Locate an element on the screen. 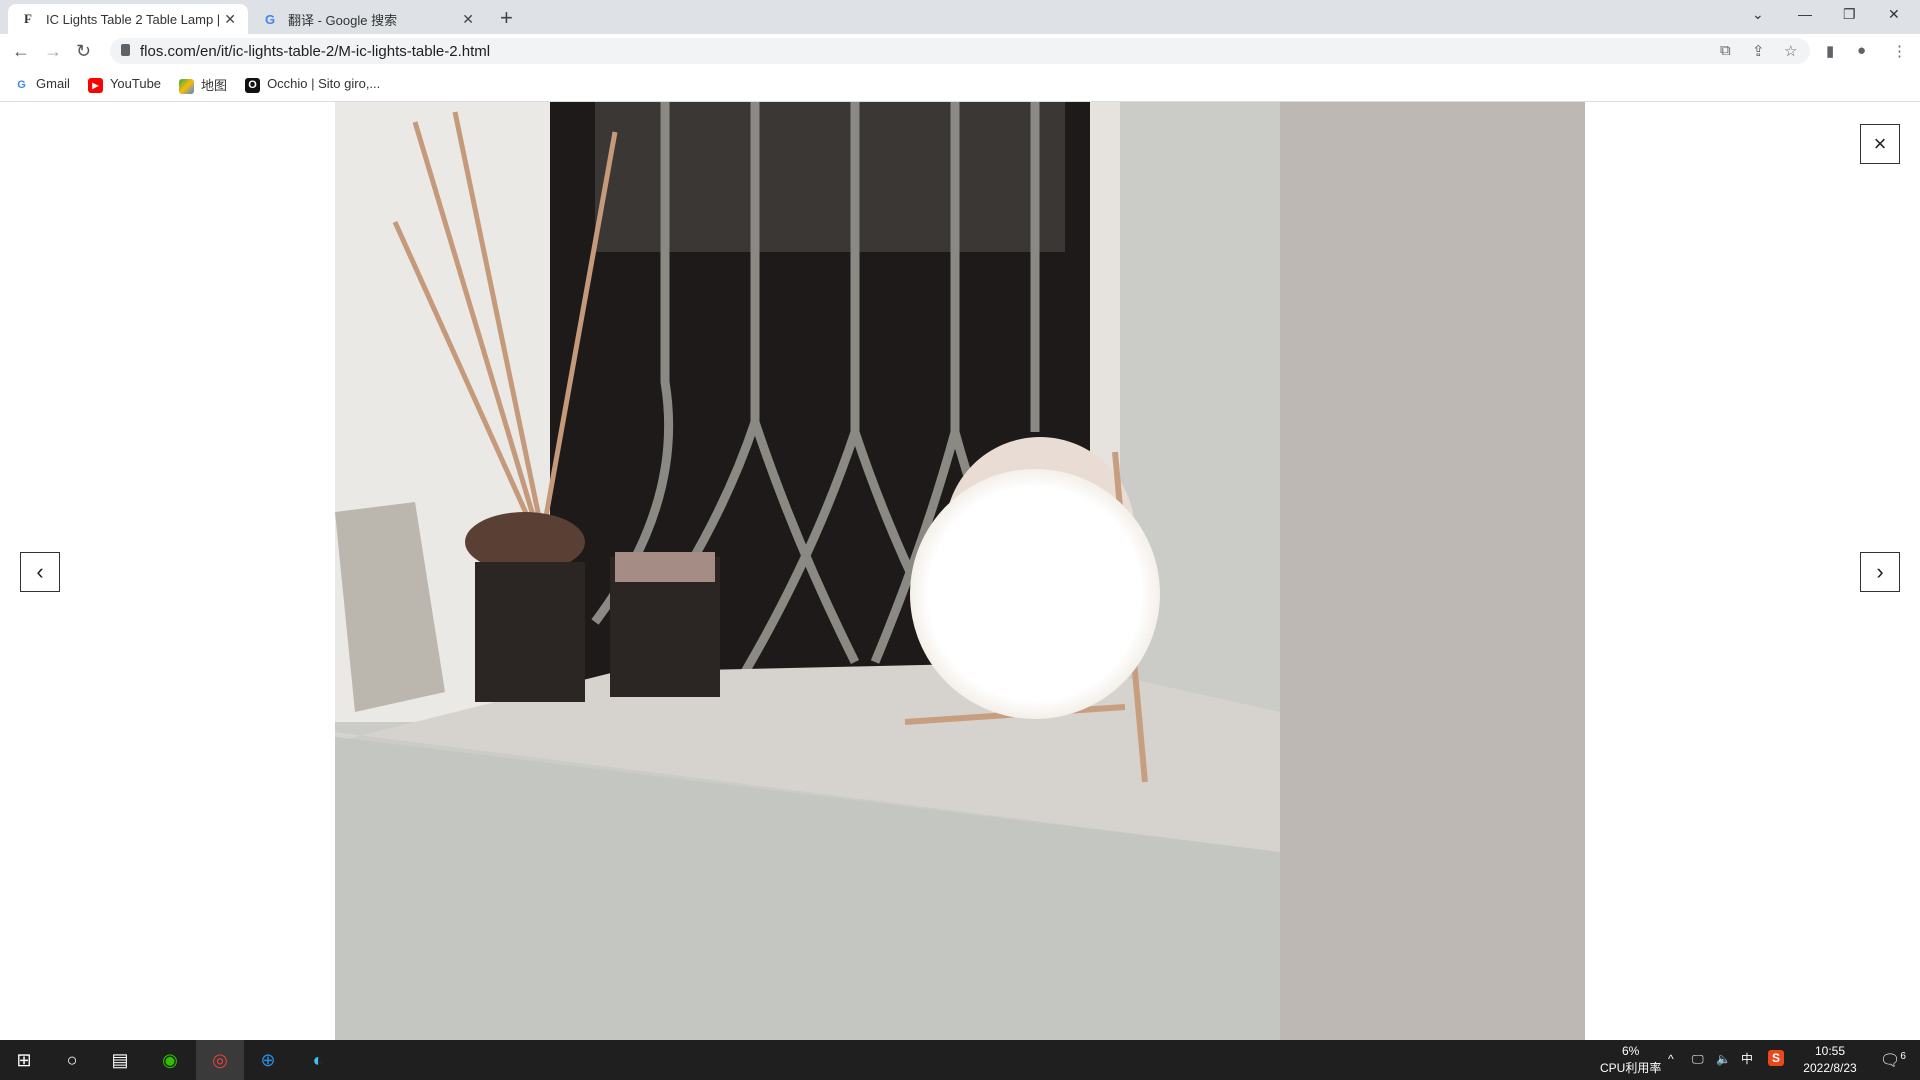 The image size is (1920, 1080). windows-start-icon: ⊞ is located at coordinates (24, 1060).